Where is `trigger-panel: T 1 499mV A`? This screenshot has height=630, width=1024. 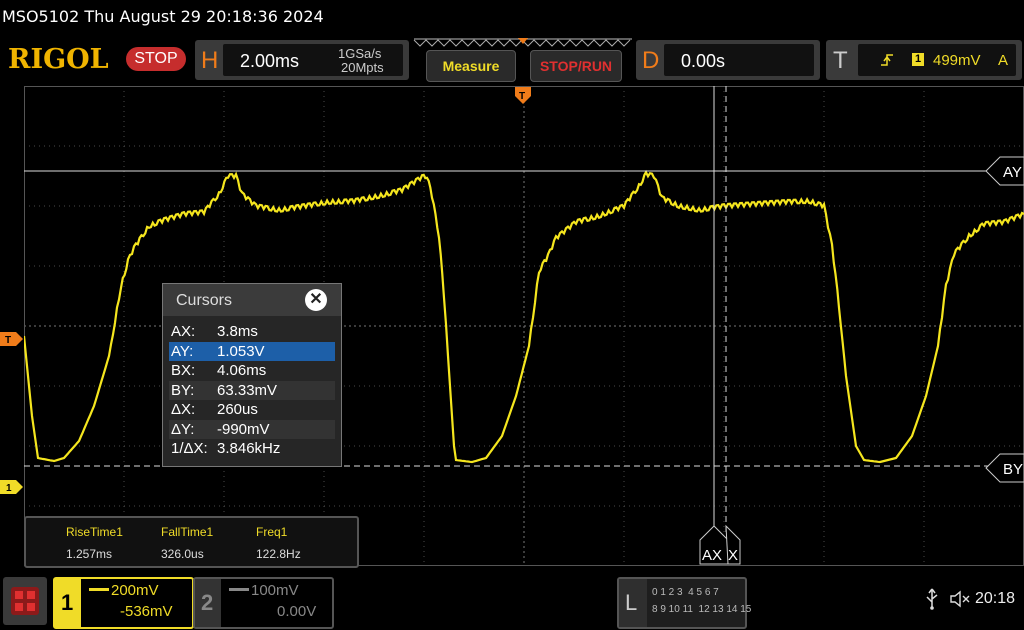
trigger-panel: T 1 499mV A is located at coordinates (924, 60).